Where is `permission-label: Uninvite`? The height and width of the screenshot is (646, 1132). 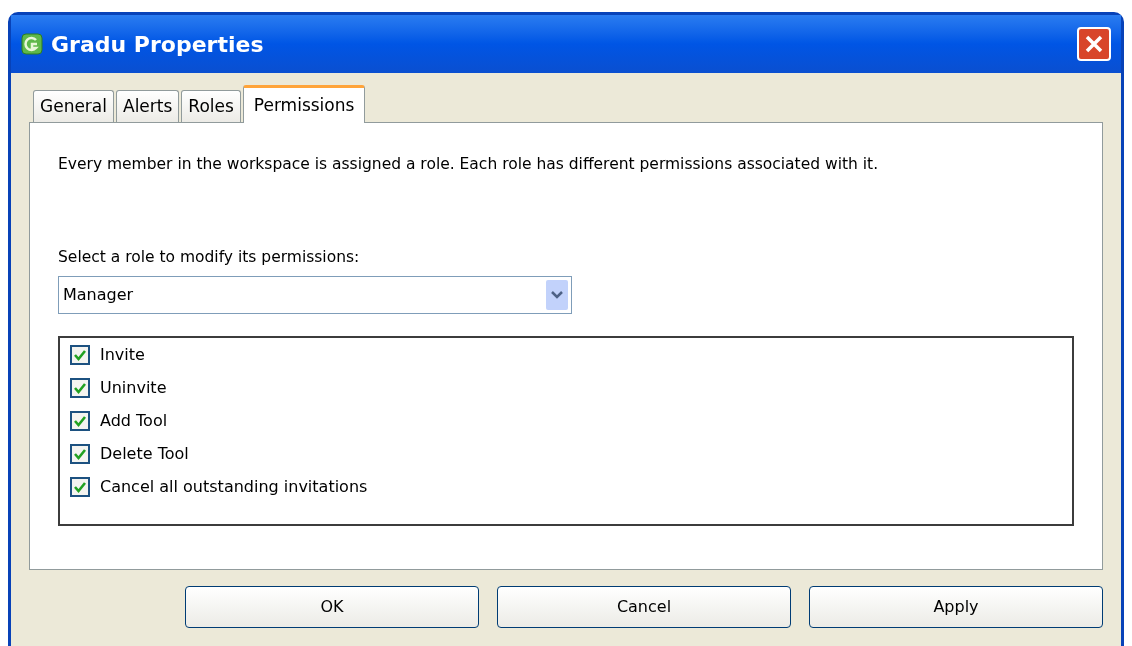
permission-label: Uninvite is located at coordinates (133, 387).